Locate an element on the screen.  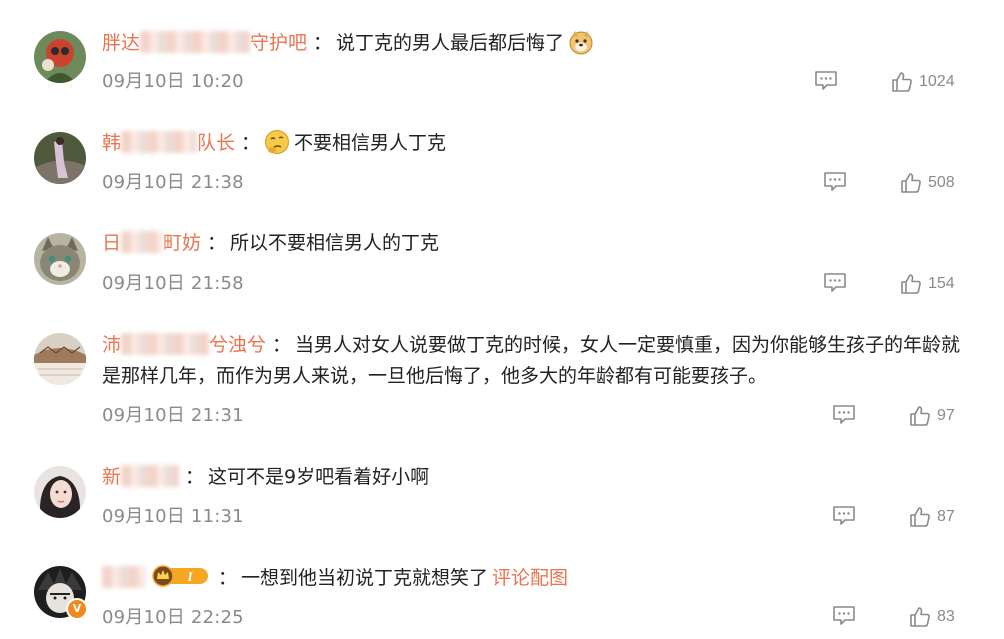
comment-body: 新 ：这可不是9岁吧看着好小啊 is located at coordinates (533, 477).